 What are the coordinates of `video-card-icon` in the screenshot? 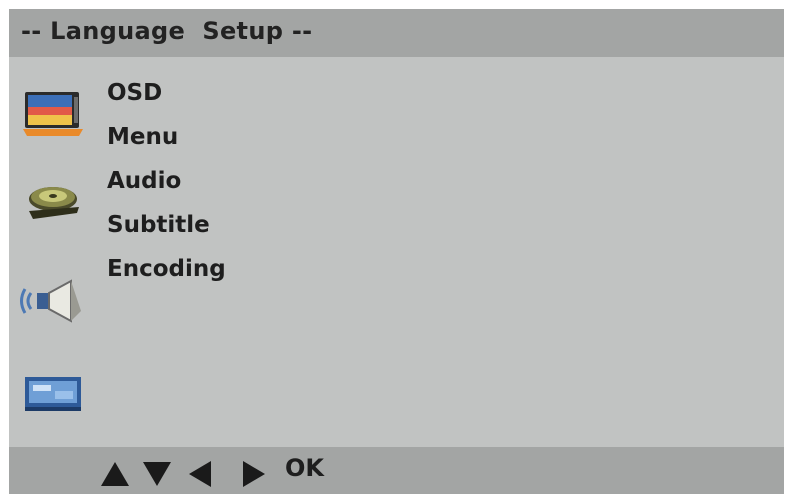 It's located at (53, 391).